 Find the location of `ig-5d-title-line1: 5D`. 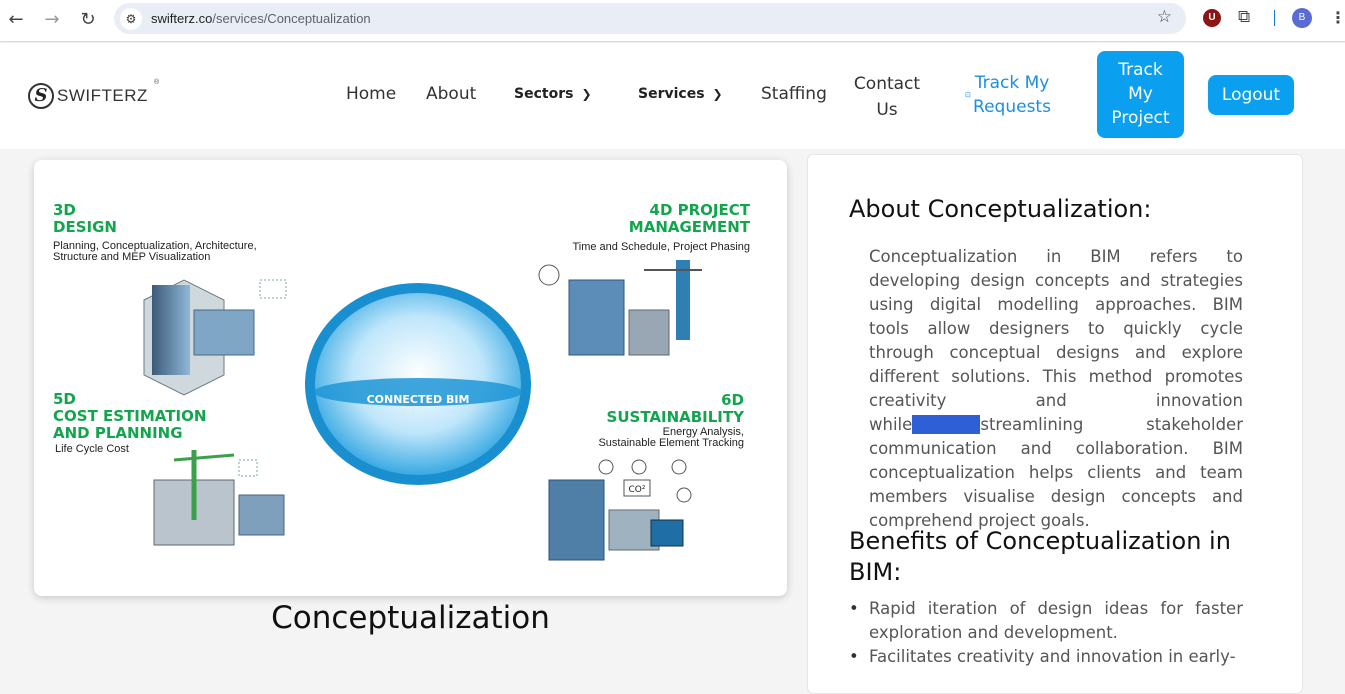

ig-5d-title-line1: 5D is located at coordinates (64, 399).